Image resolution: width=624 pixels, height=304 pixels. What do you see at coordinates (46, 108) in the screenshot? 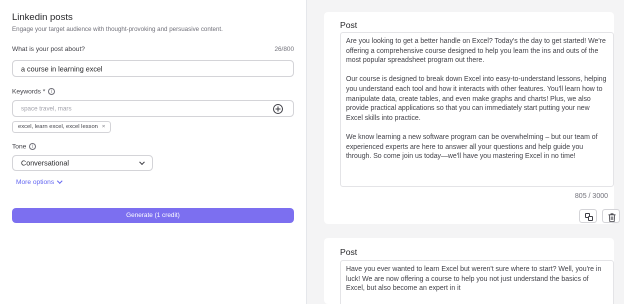
I see `keywords-placeholder: space travel, mars` at bounding box center [46, 108].